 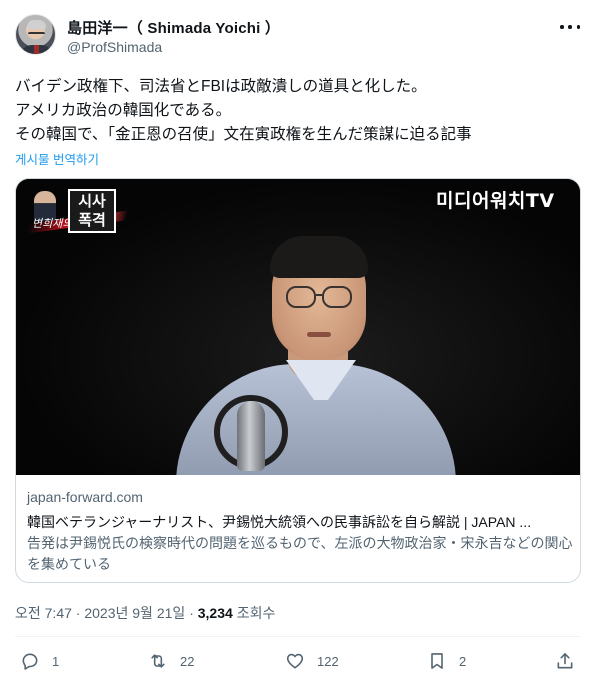 What do you see at coordinates (328, 661) in the screenshot?
I see `like-count: 122` at bounding box center [328, 661].